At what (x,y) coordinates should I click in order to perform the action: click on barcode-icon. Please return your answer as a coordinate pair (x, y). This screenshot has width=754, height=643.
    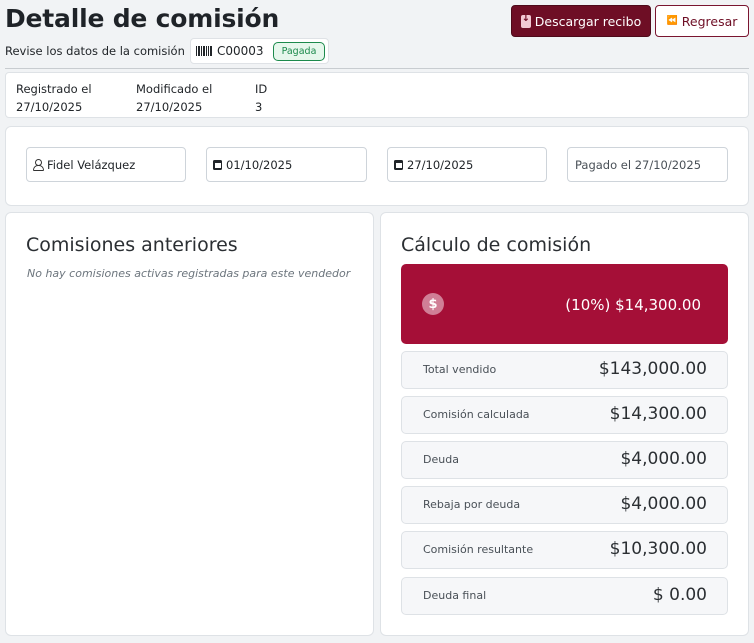
    Looking at the image, I should click on (204, 51).